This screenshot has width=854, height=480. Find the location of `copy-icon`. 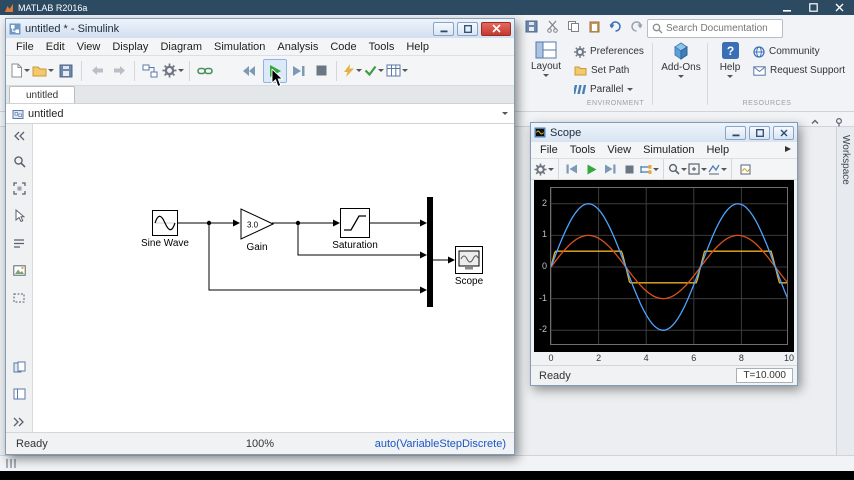

copy-icon is located at coordinates (573, 26).